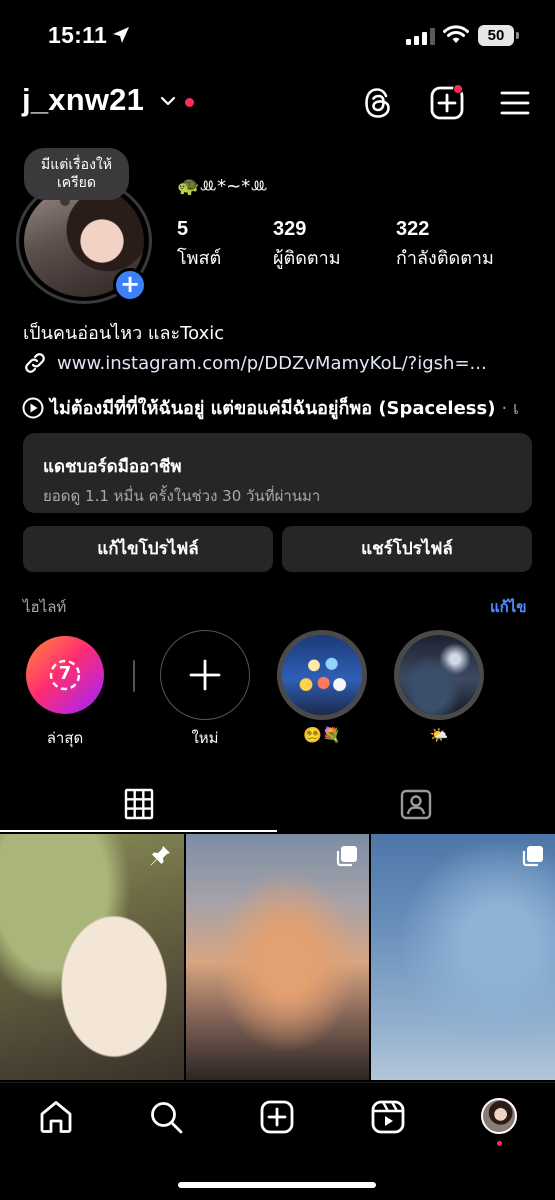 Image resolution: width=555 pixels, height=1200 pixels. I want to click on link-icon, so click(35, 363).